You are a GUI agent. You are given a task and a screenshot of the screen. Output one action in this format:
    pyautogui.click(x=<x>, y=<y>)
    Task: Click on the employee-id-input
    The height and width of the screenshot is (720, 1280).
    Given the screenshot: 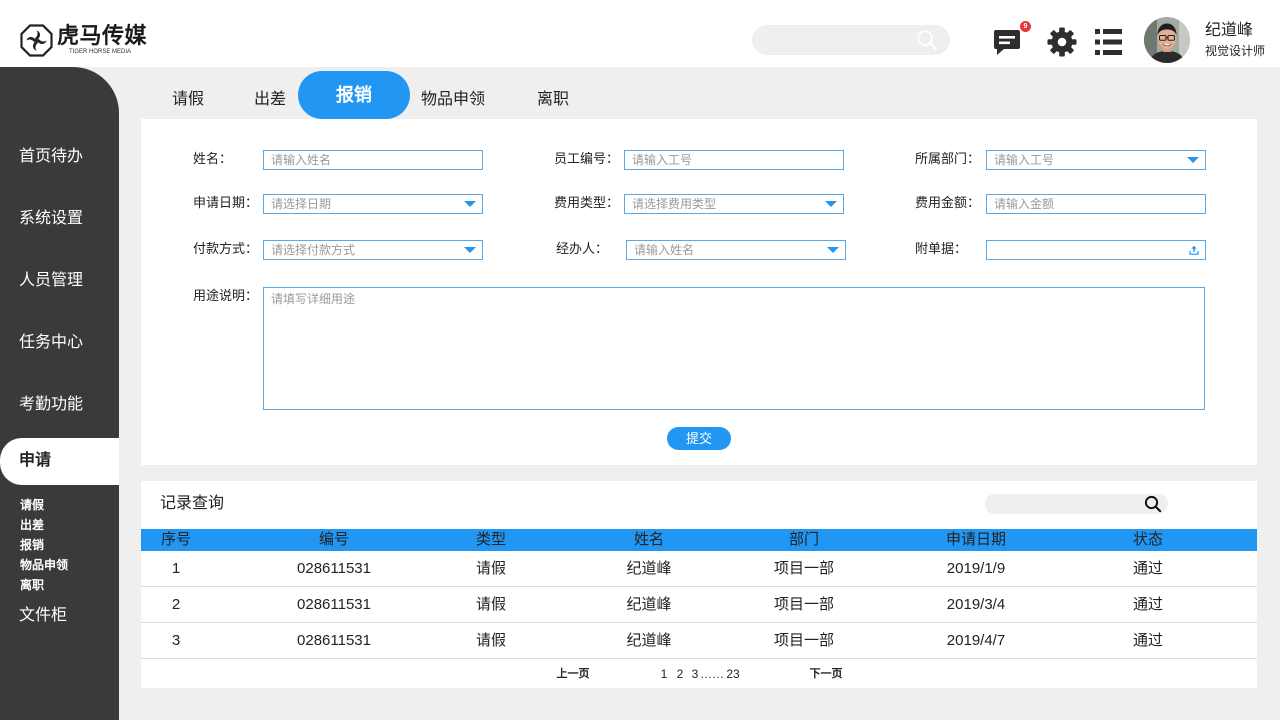 What is the action you would take?
    pyautogui.click(x=734, y=160)
    